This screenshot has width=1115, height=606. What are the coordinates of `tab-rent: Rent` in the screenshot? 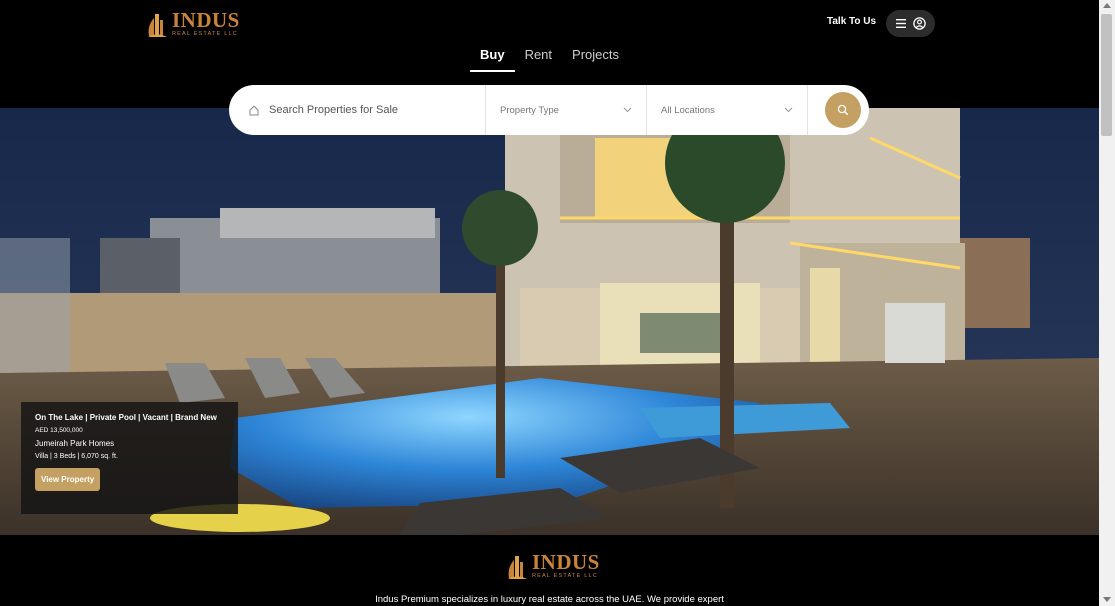 It's located at (538, 59).